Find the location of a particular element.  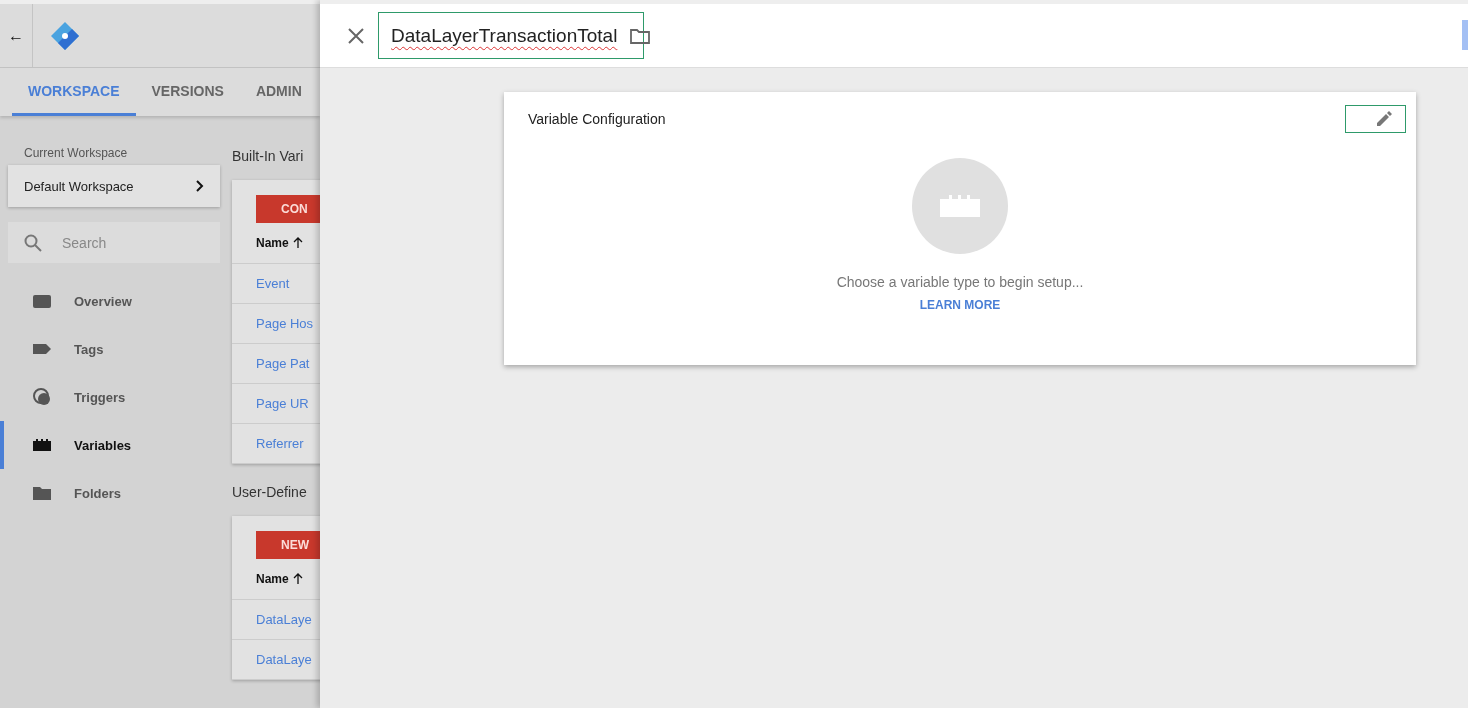

action-button: CON is located at coordinates (288, 209).